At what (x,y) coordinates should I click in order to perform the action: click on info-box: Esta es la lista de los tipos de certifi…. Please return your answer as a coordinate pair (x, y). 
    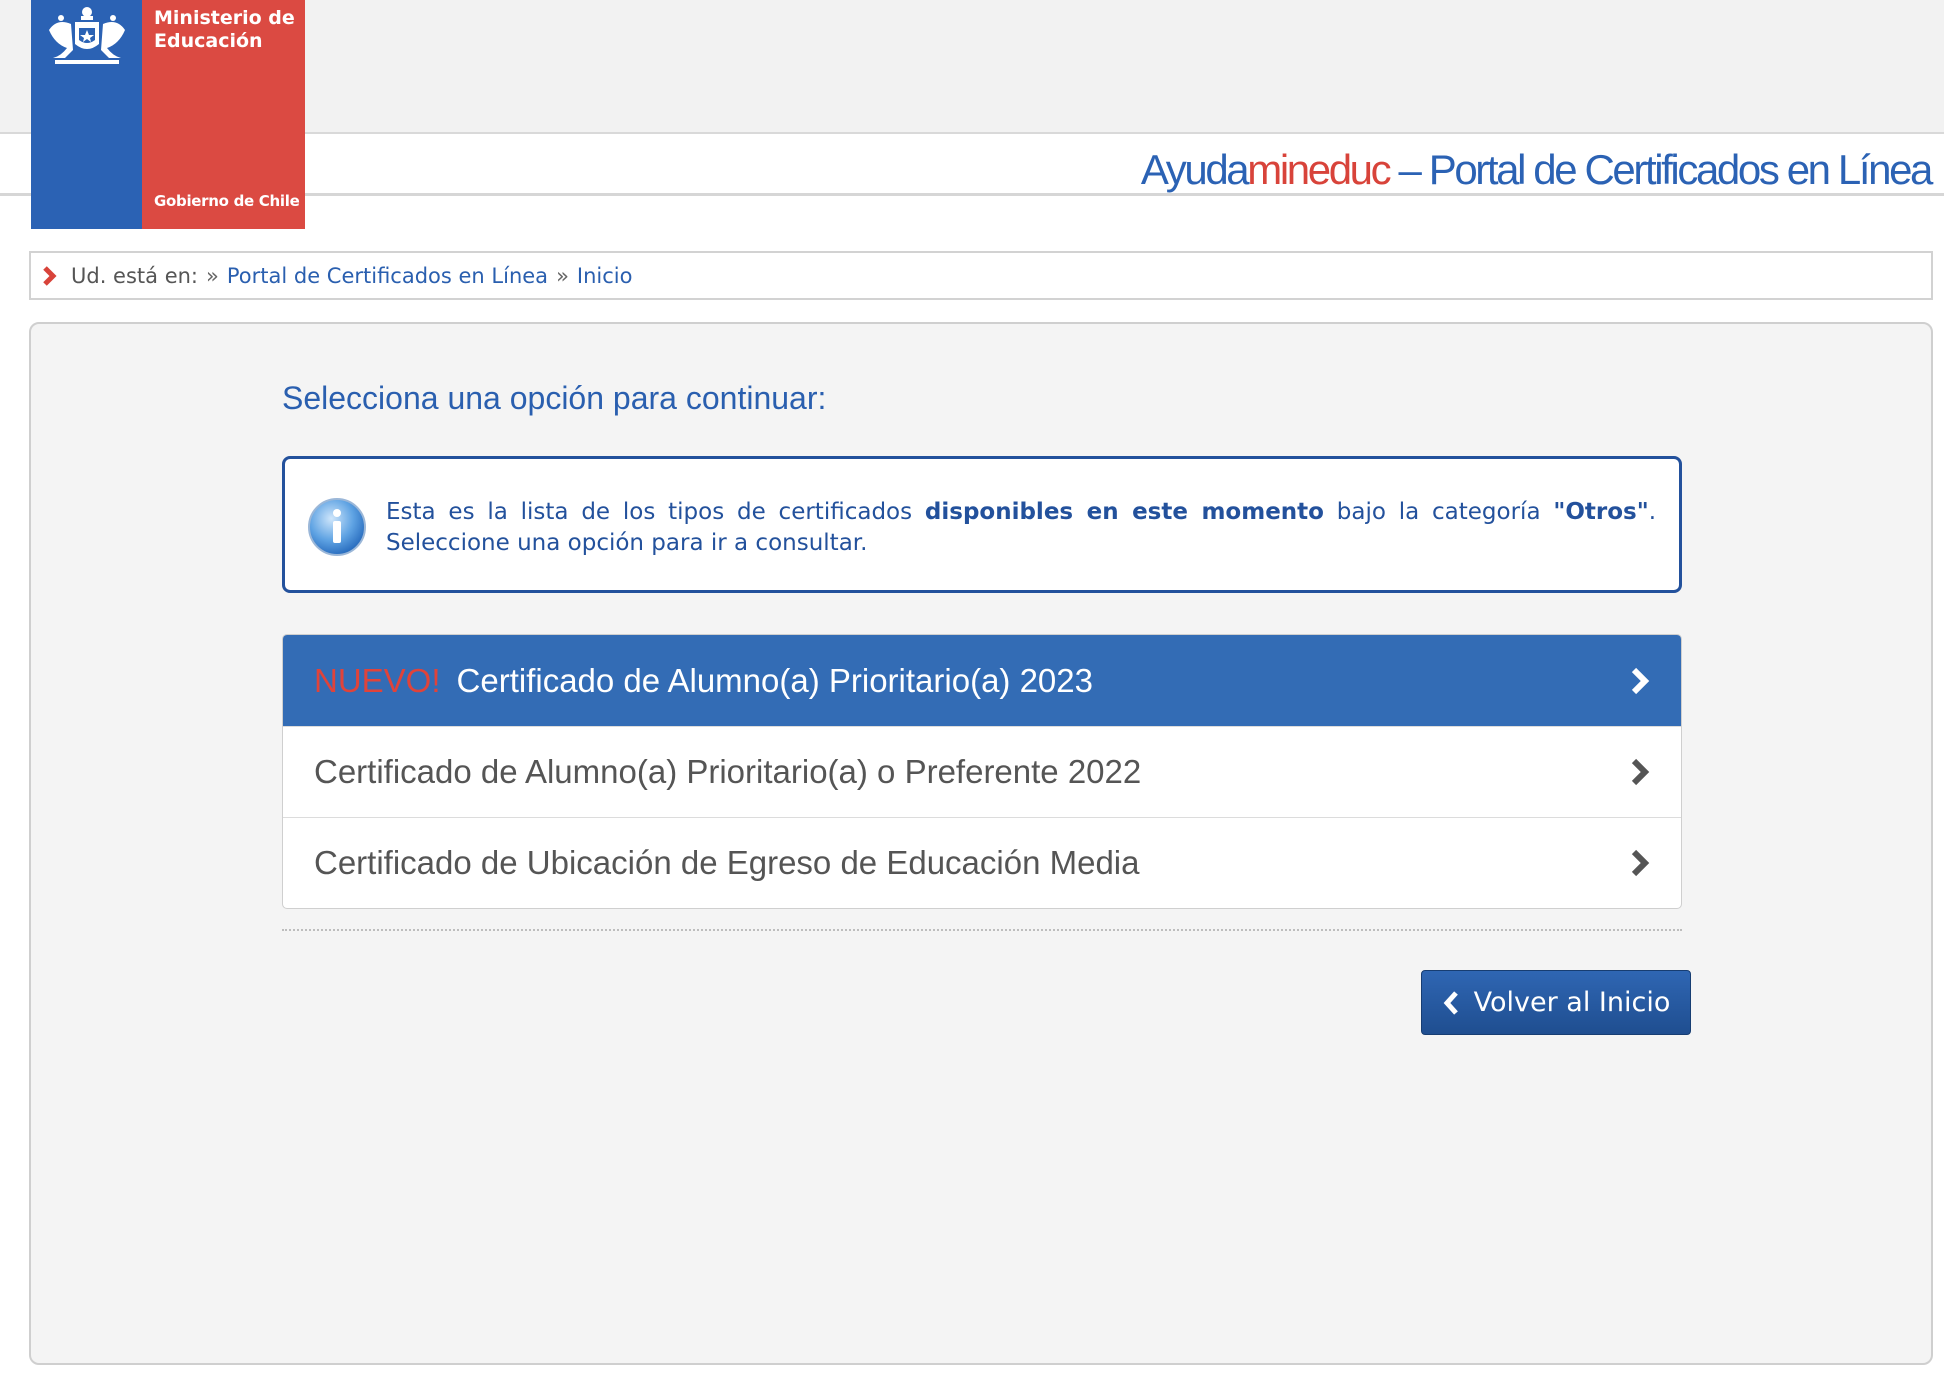
    Looking at the image, I should click on (982, 524).